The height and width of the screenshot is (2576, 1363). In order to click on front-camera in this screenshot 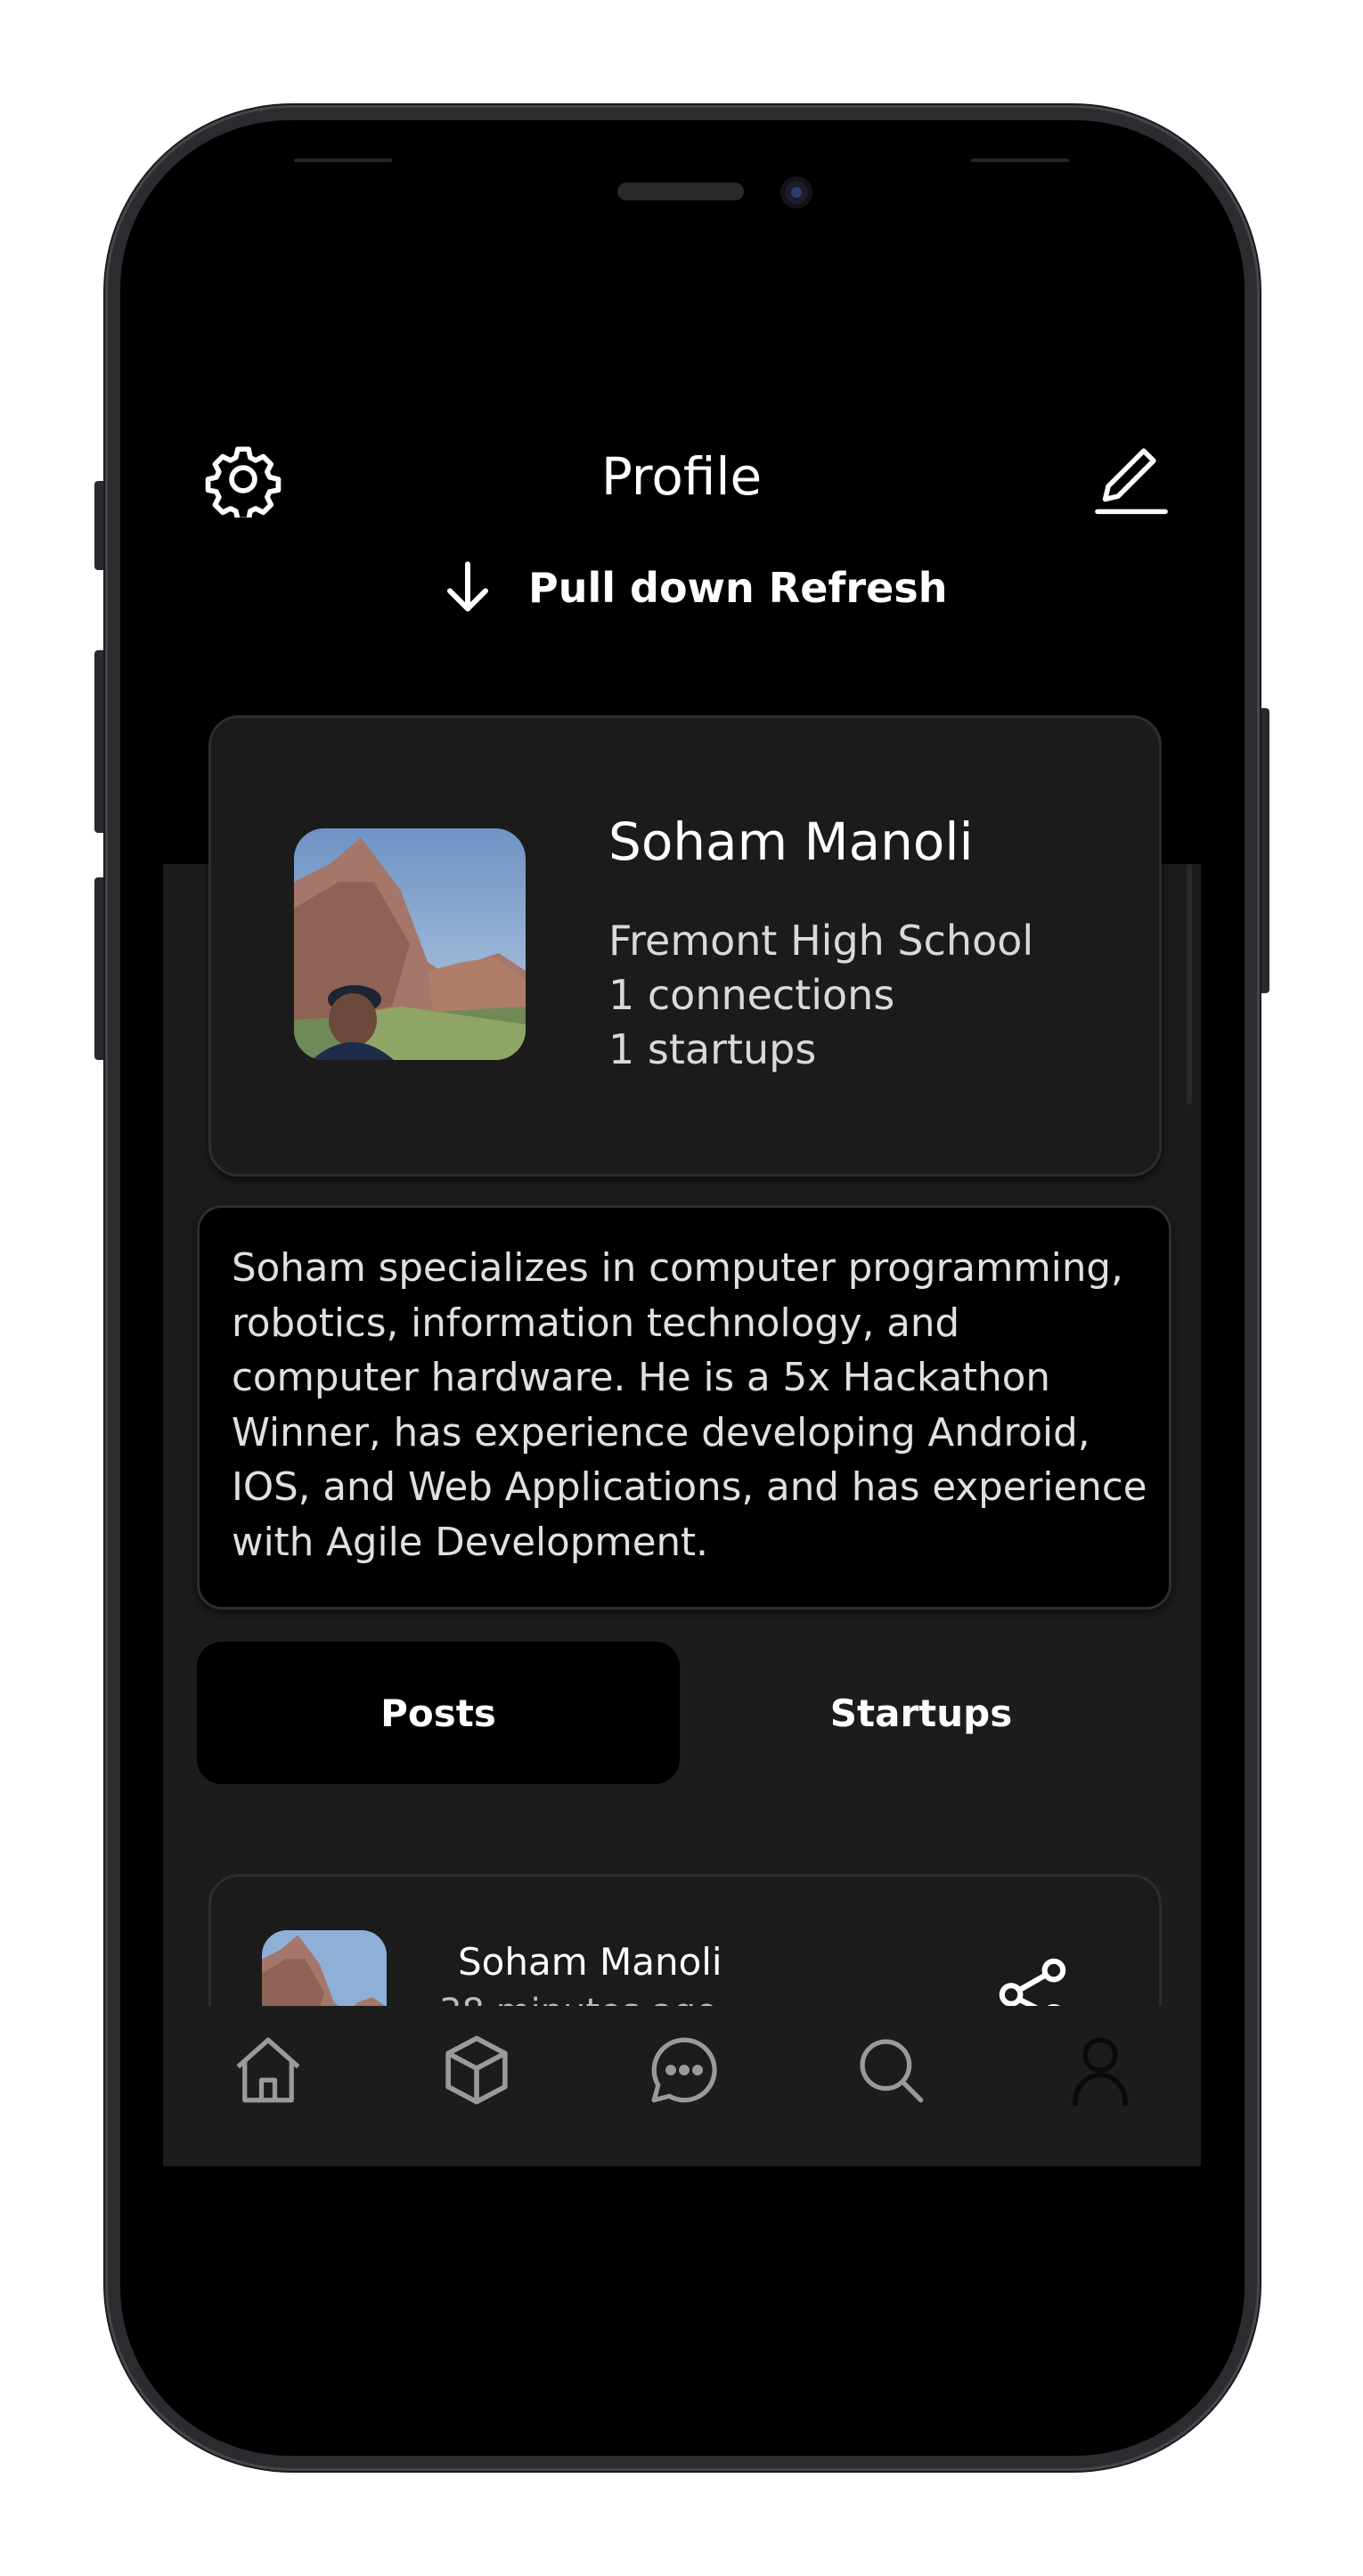, I will do `click(796, 192)`.